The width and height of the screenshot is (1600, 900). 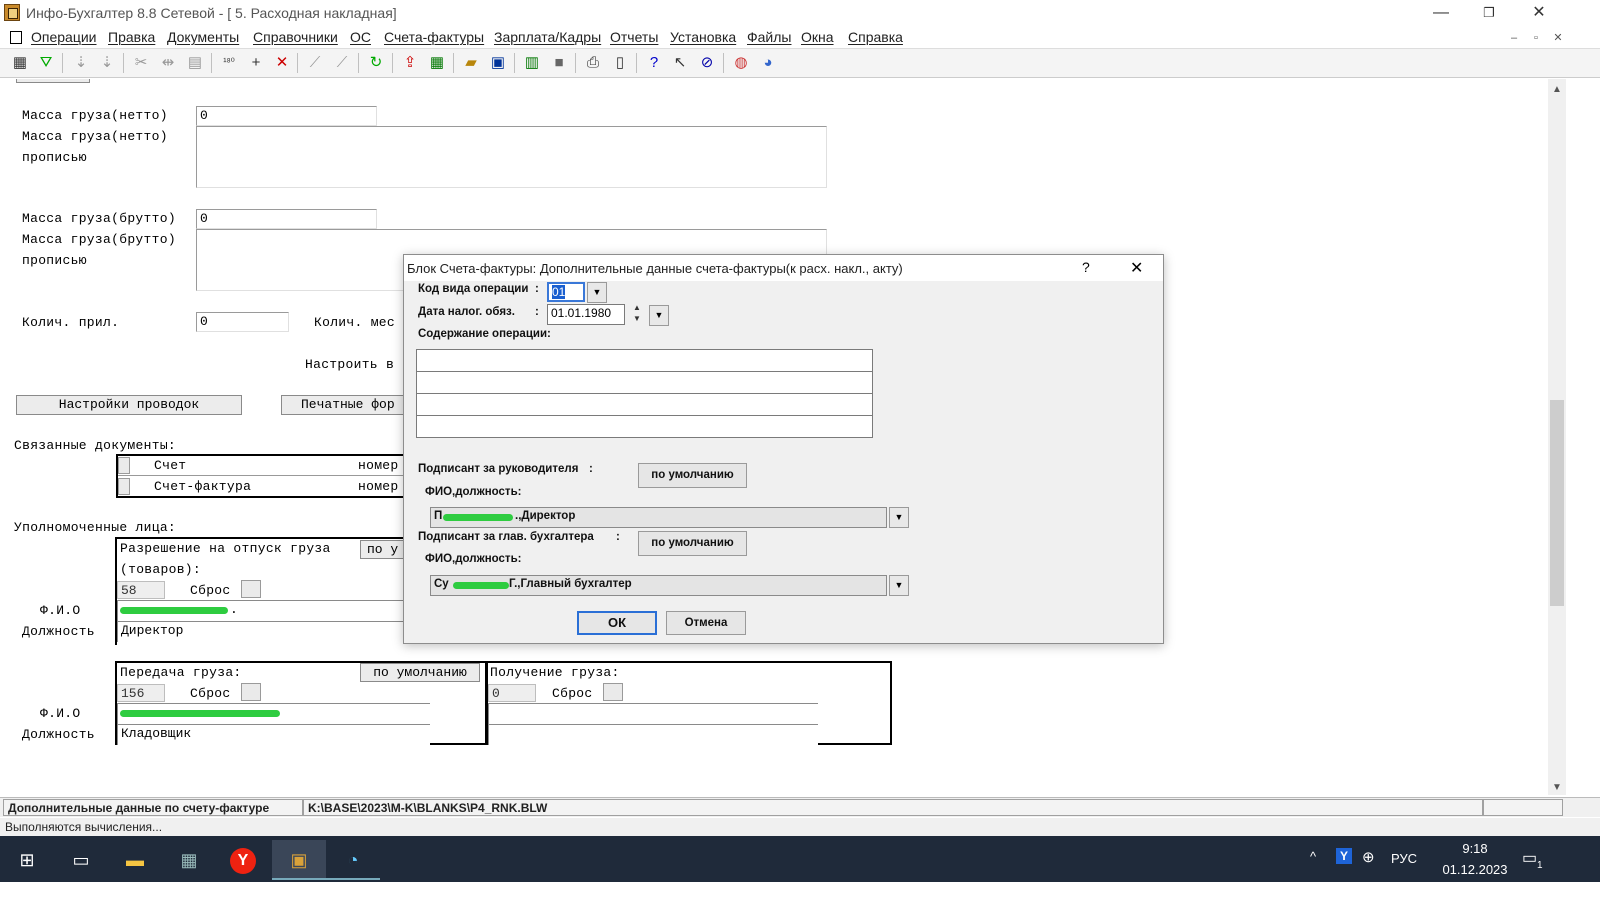 What do you see at coordinates (680, 63) in the screenshot?
I see `whats-this-icon: ↖` at bounding box center [680, 63].